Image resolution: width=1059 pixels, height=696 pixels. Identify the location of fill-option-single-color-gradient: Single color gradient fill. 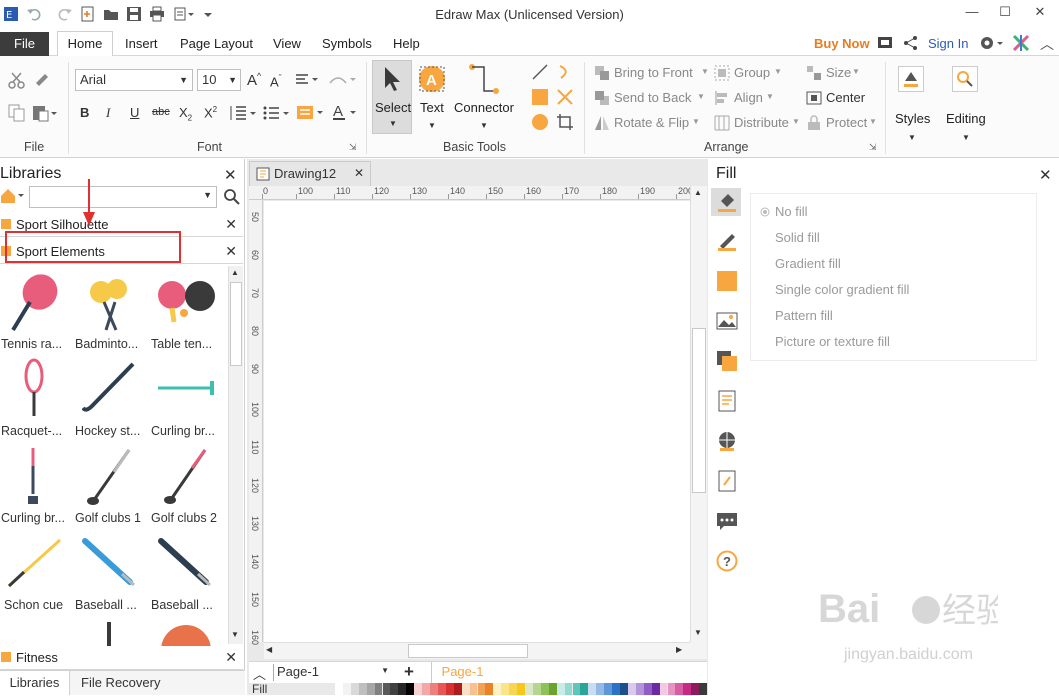
(842, 289).